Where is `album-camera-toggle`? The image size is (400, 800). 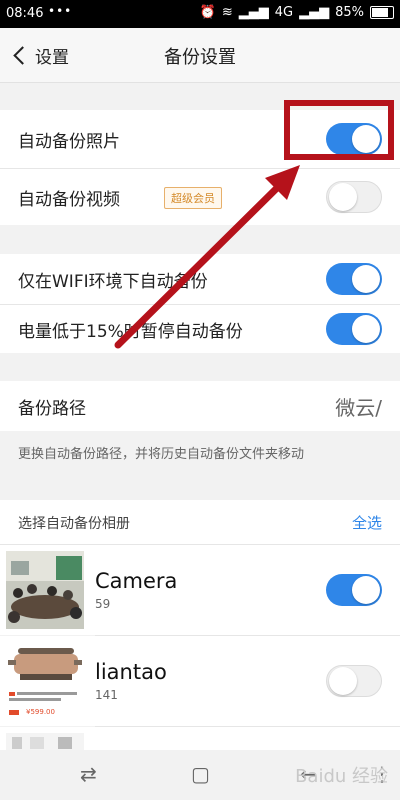 album-camera-toggle is located at coordinates (354, 590).